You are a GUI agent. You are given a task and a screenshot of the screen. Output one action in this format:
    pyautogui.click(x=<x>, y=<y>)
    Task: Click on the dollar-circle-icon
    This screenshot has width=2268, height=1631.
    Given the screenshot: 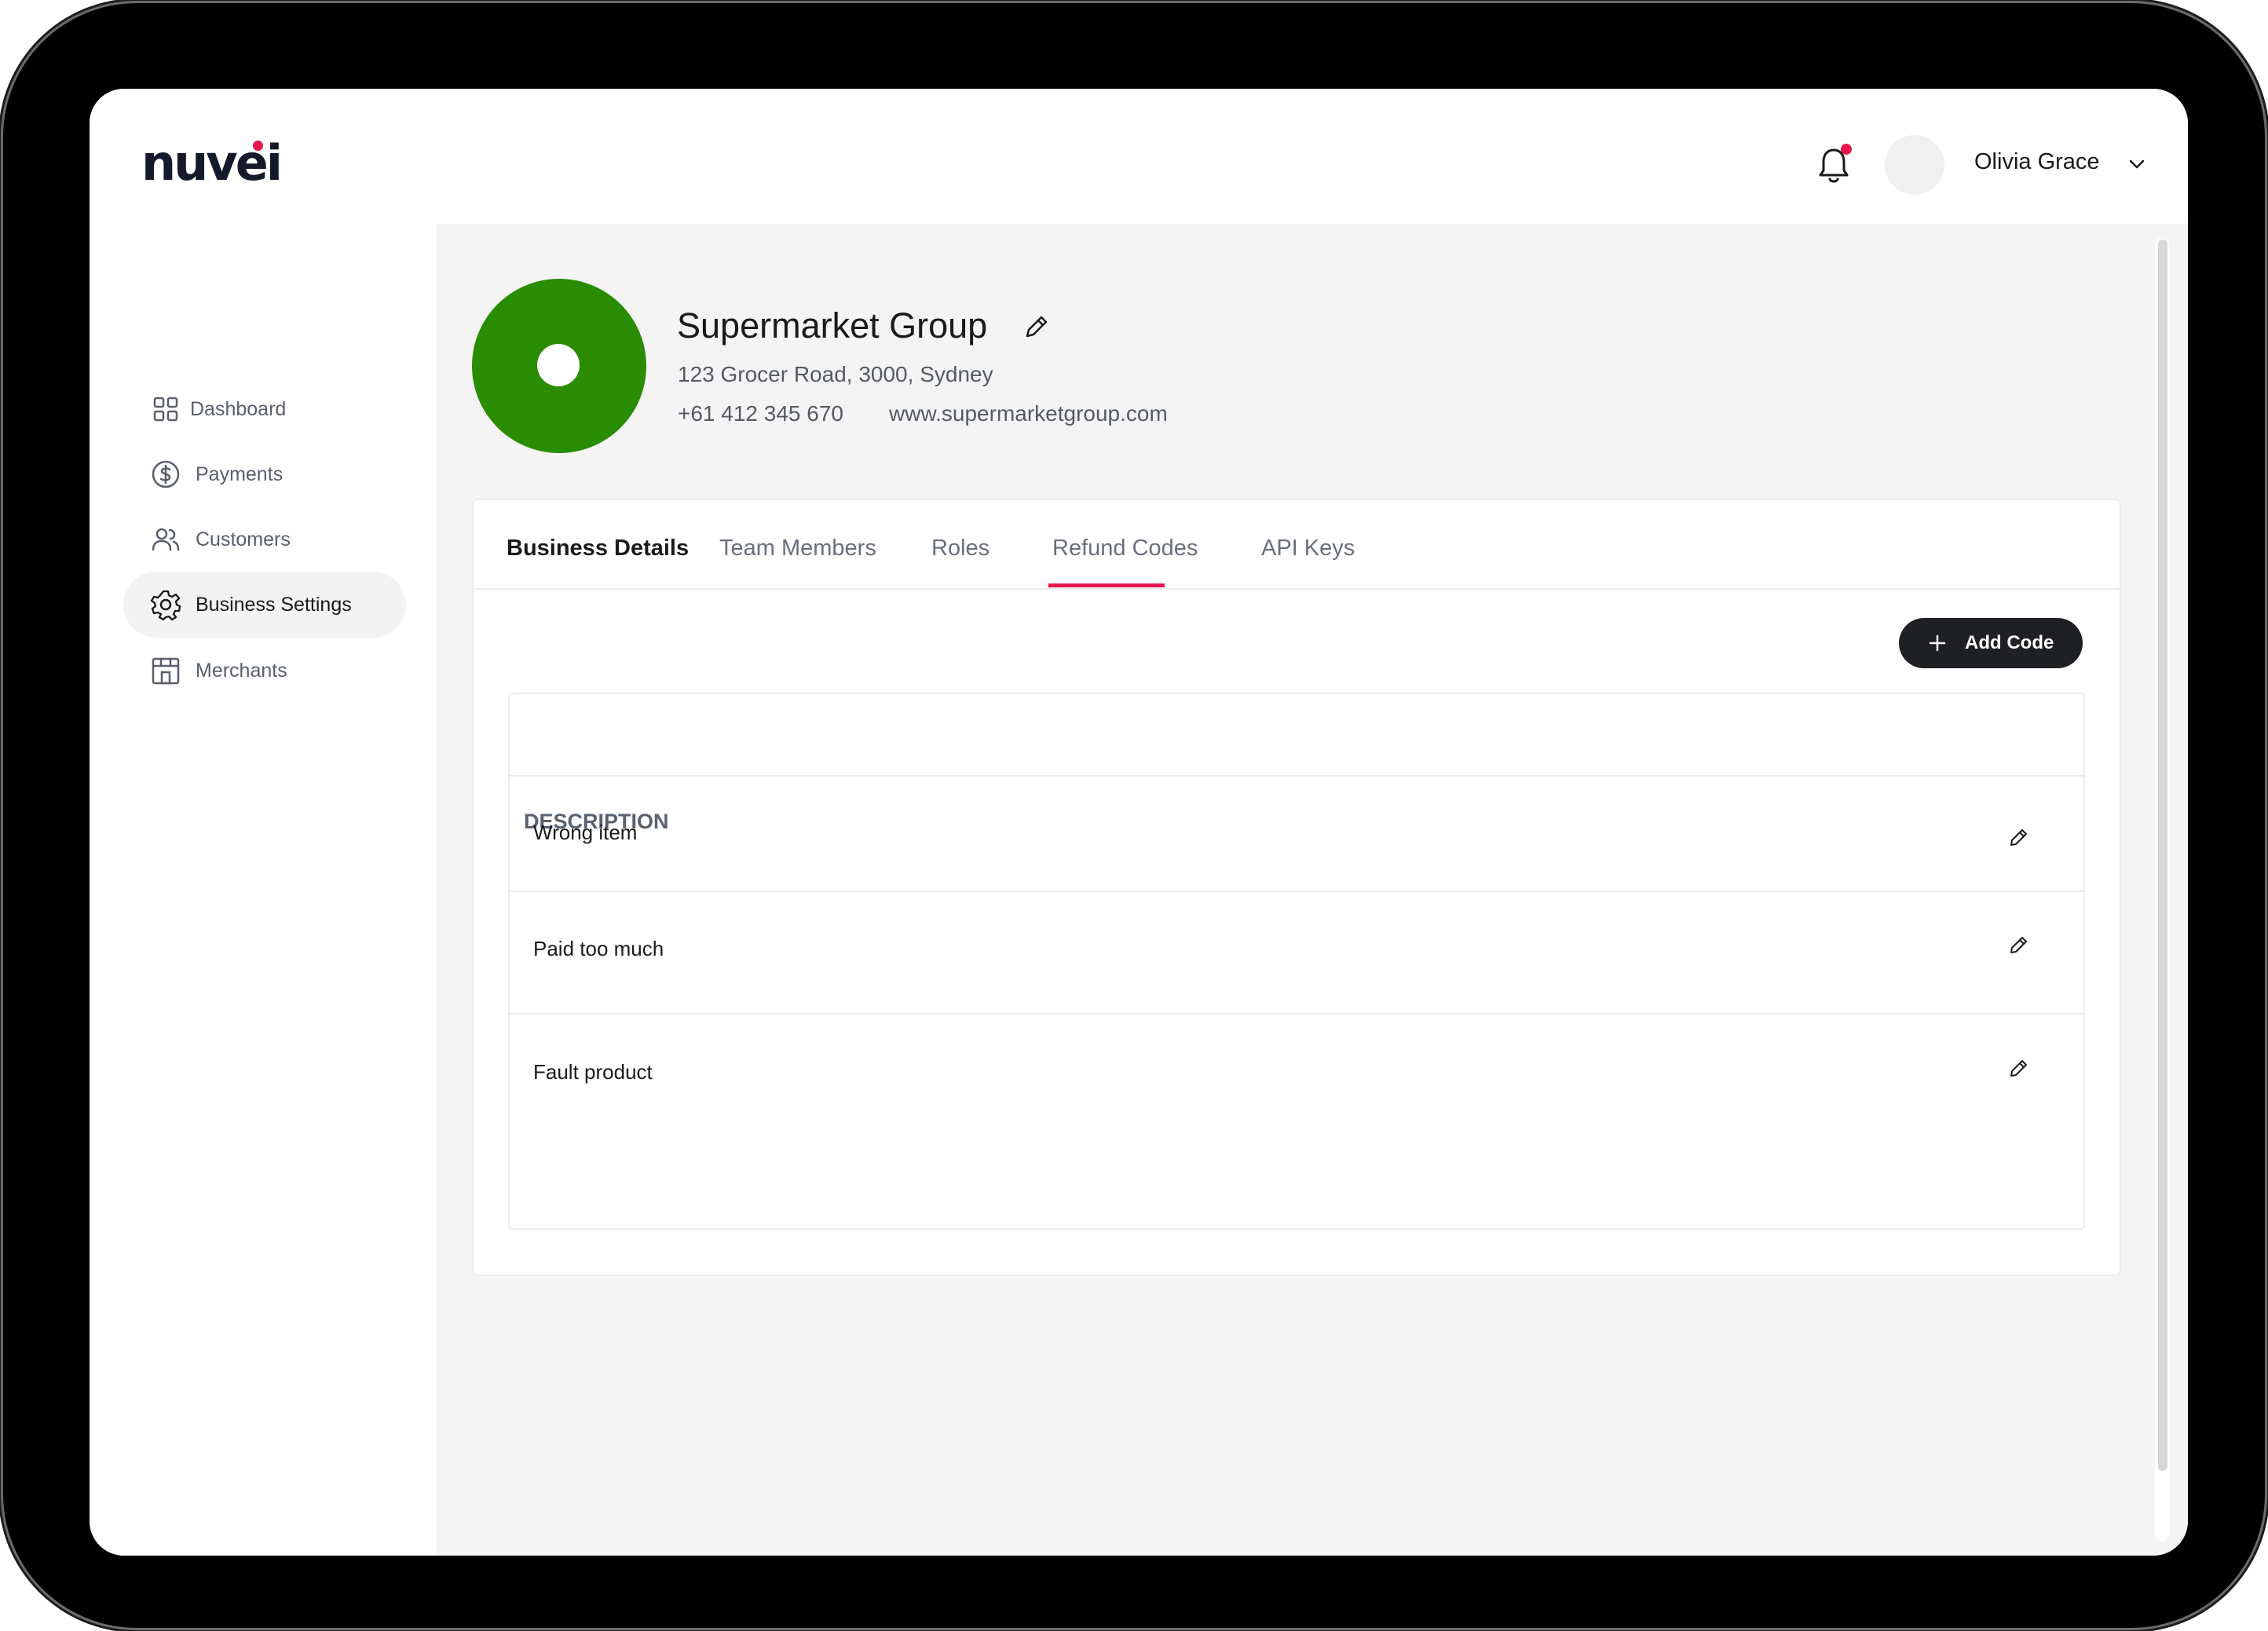 What is the action you would take?
    pyautogui.click(x=166, y=474)
    